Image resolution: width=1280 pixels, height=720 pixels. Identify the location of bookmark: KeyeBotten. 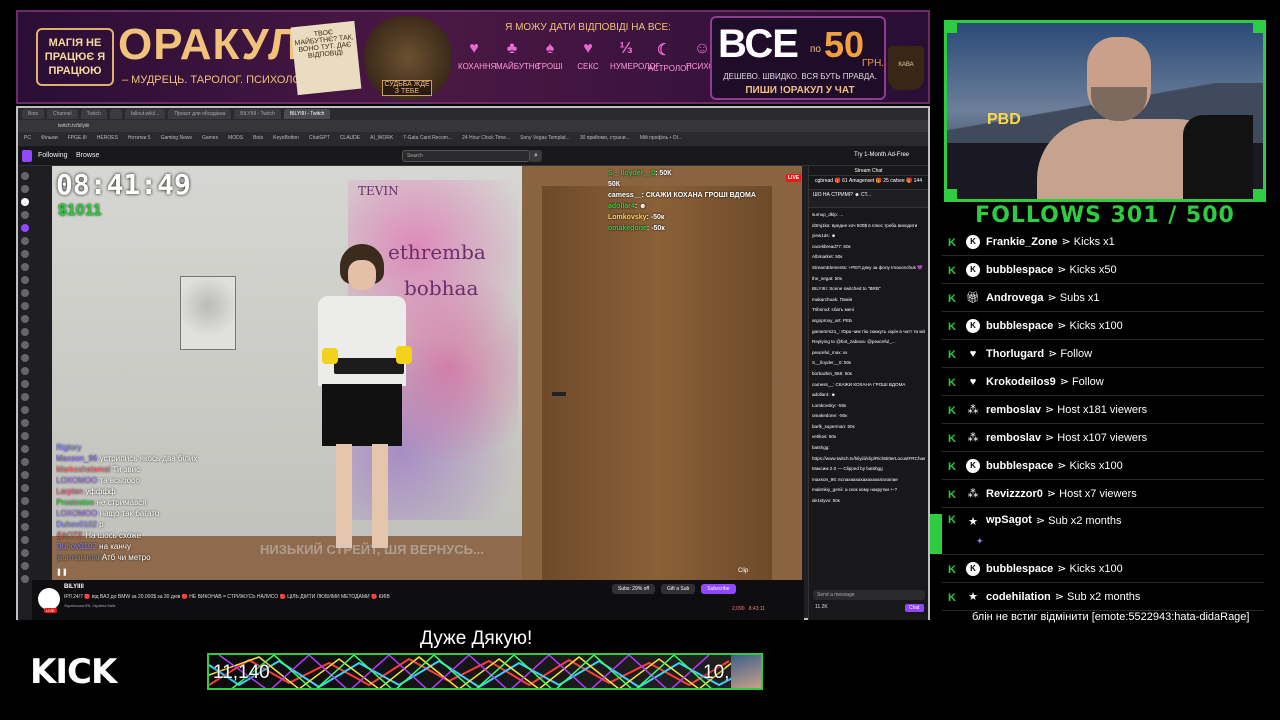
(286, 139).